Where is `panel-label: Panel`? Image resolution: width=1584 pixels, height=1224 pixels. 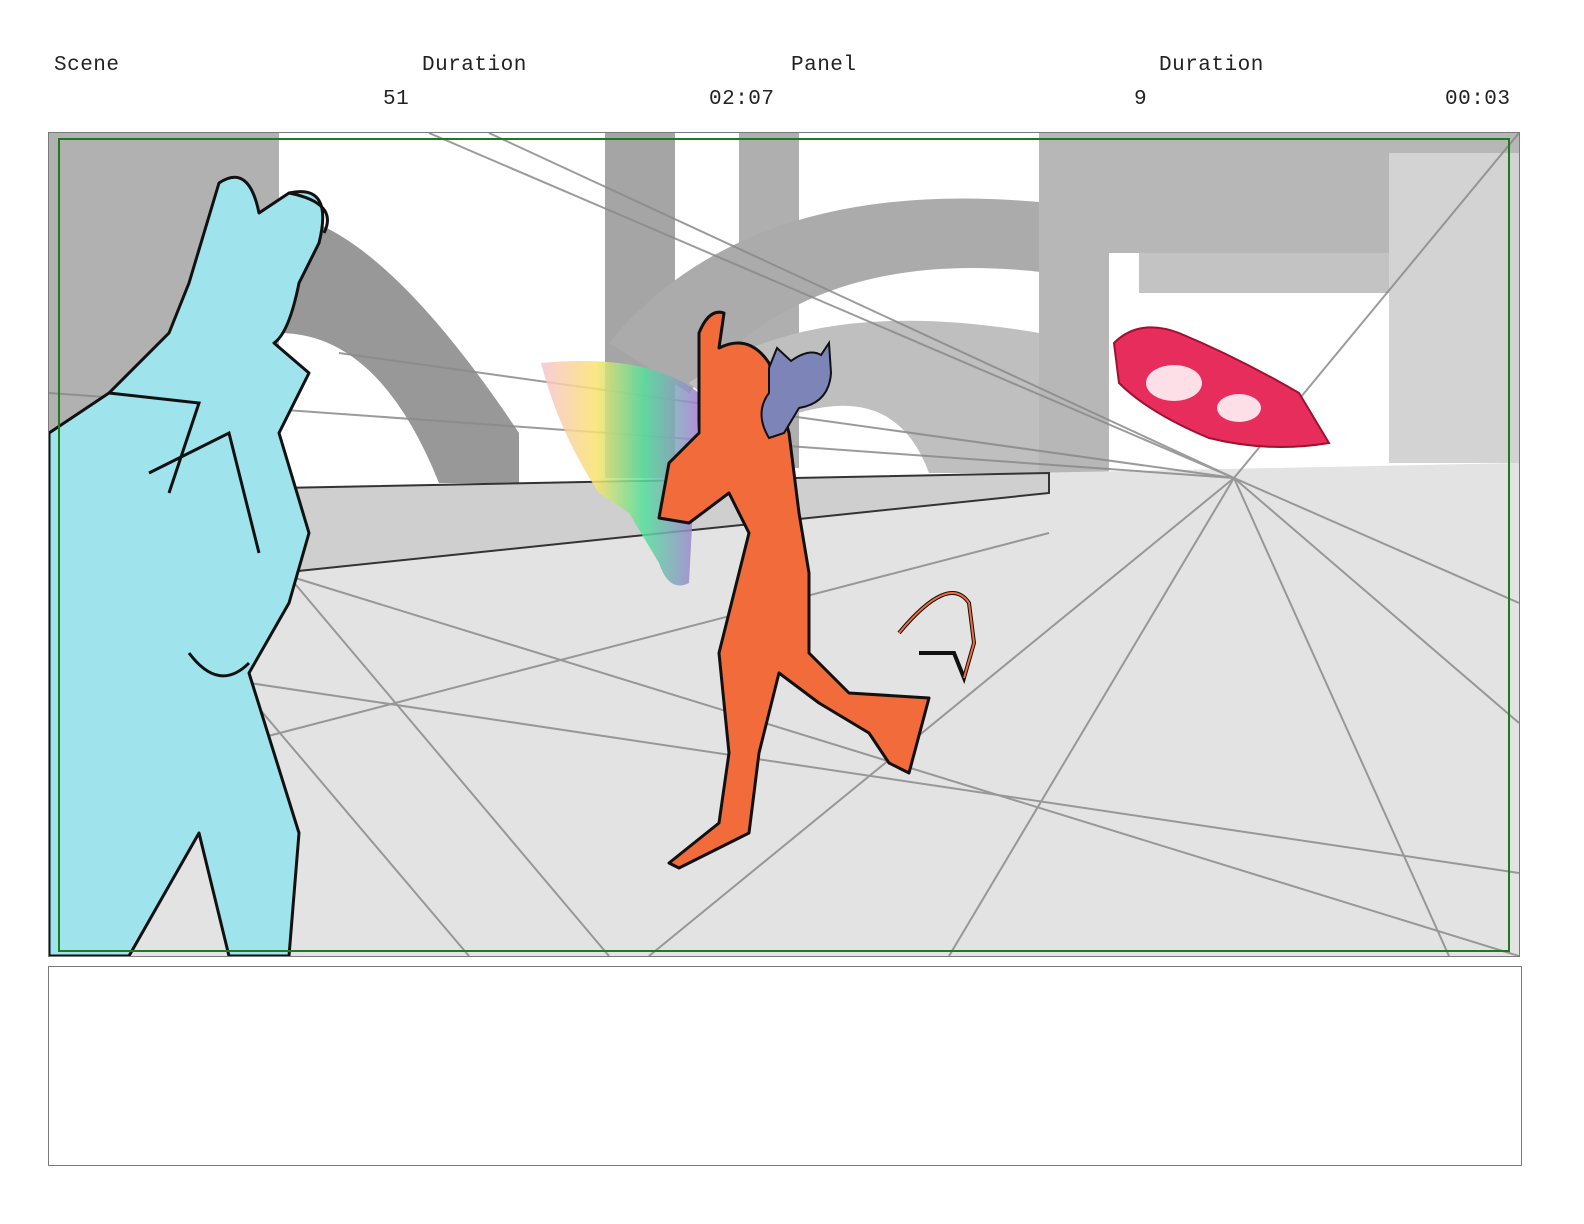 panel-label: Panel is located at coordinates (824, 65).